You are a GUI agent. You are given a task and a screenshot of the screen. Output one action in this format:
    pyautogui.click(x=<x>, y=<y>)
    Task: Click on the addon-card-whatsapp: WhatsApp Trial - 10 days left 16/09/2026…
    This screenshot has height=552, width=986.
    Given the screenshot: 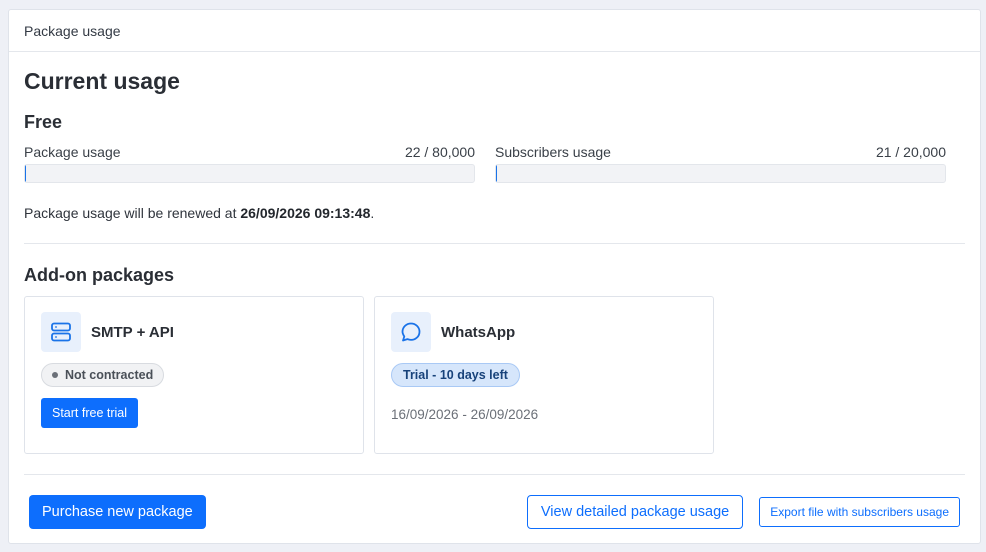 What is the action you would take?
    pyautogui.click(x=544, y=375)
    